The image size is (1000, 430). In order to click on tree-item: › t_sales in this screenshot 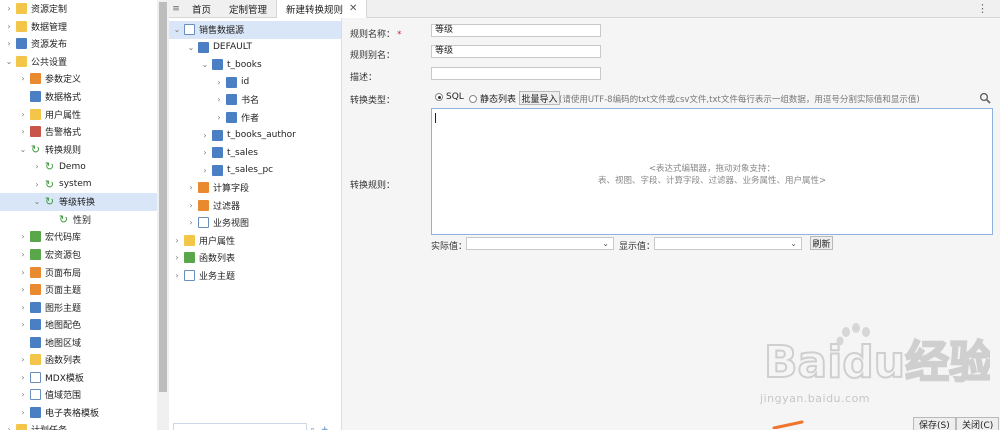, I will do `click(255, 153)`.